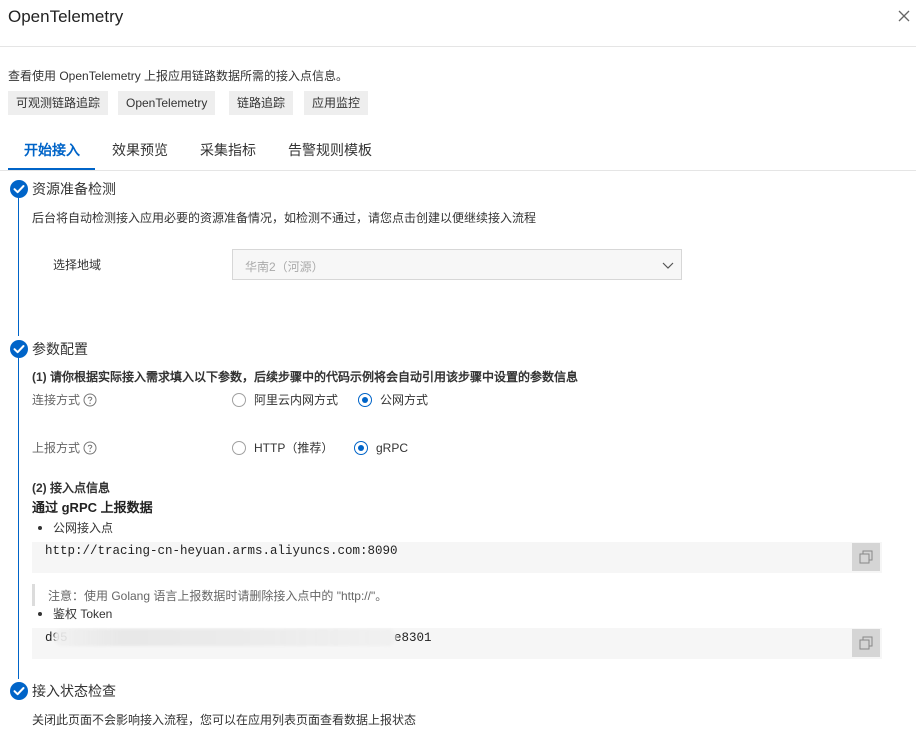 The height and width of the screenshot is (745, 916). Describe the element at coordinates (284, 266) in the screenshot. I see `region-select-value: 华南2（河源）` at that location.